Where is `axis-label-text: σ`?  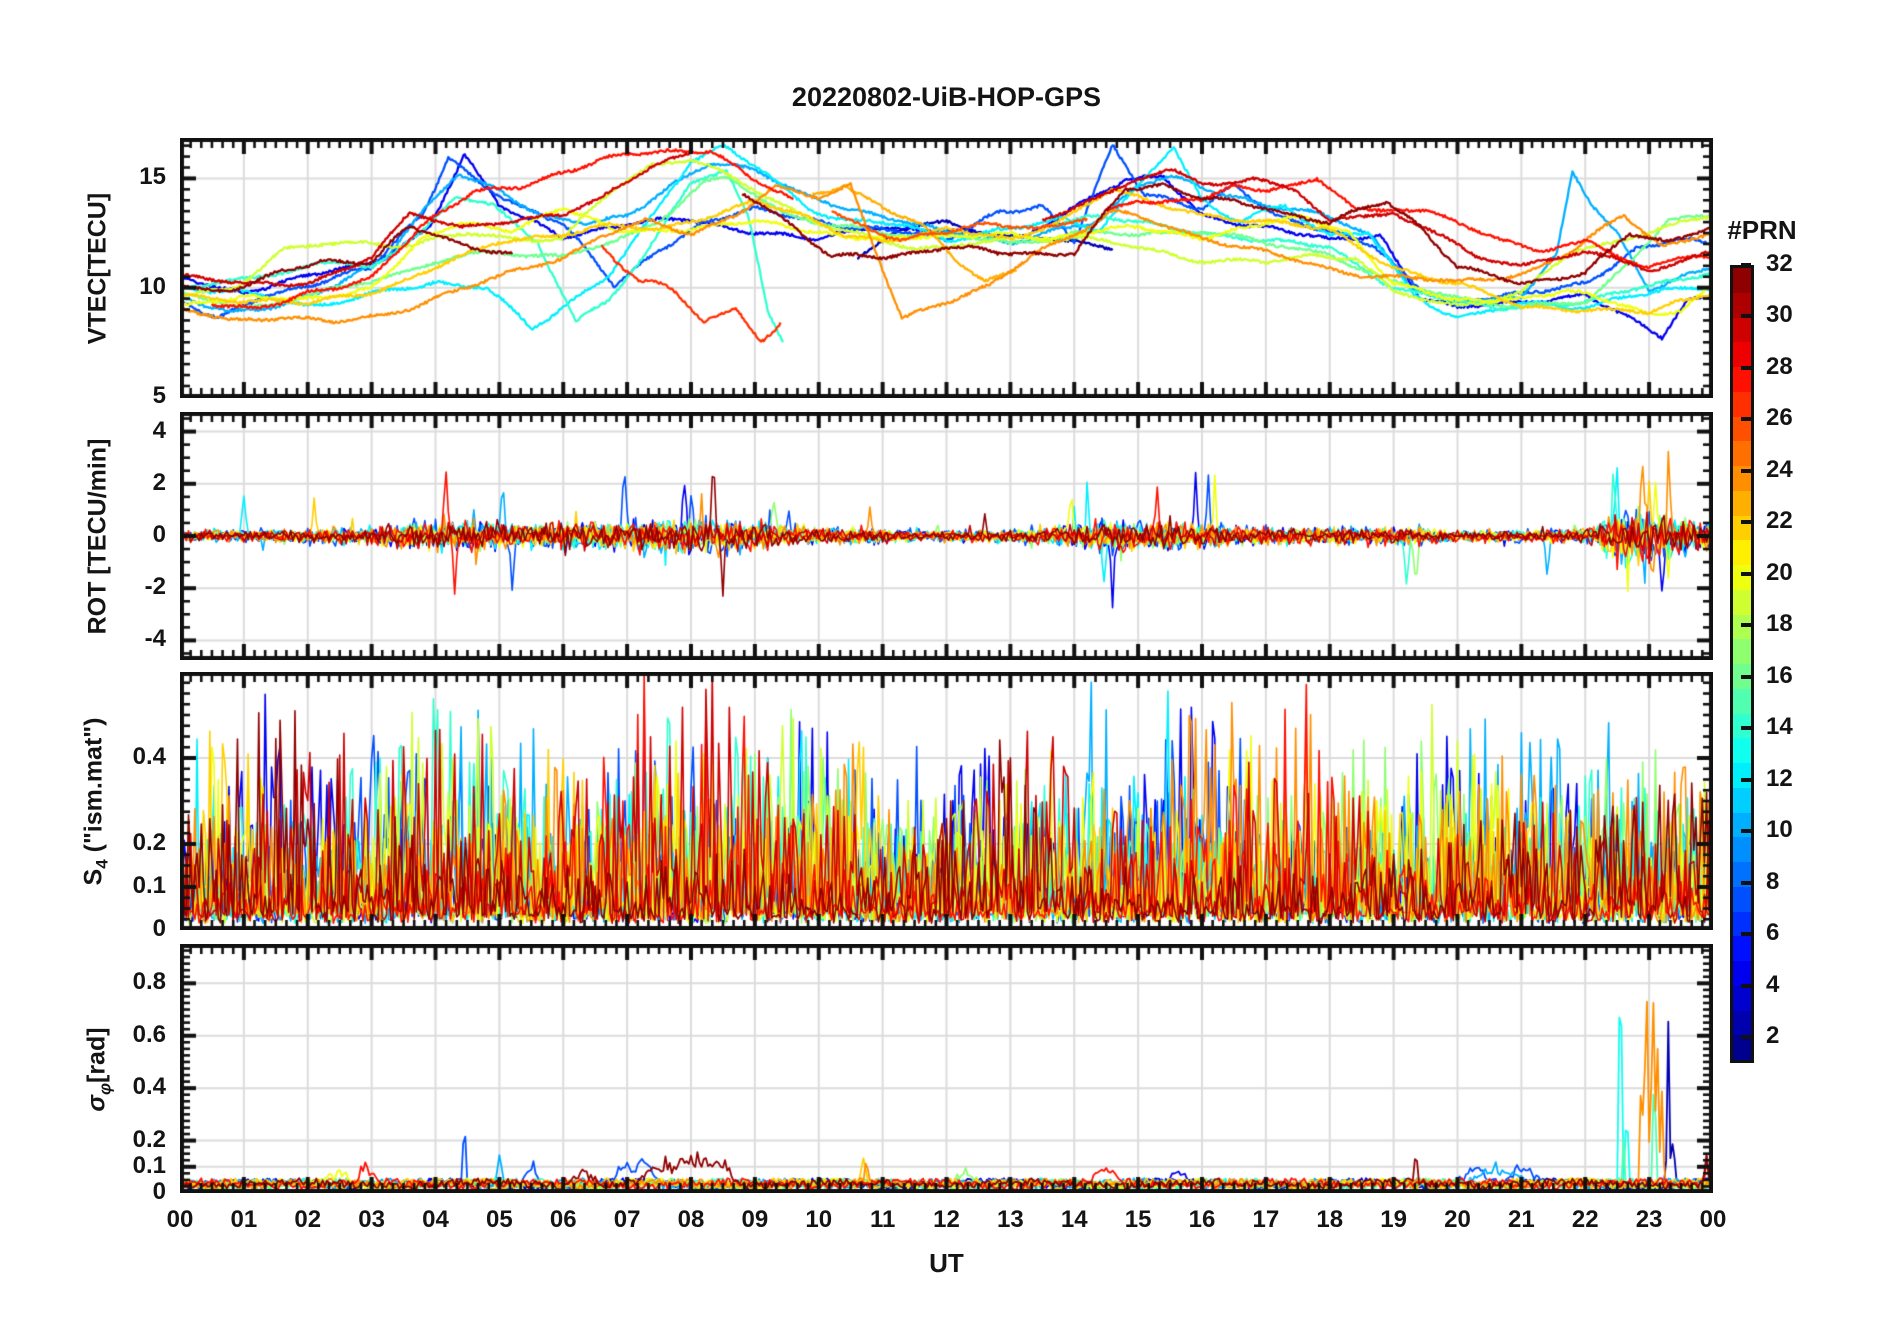 axis-label-text: σ is located at coordinates (96, 1103).